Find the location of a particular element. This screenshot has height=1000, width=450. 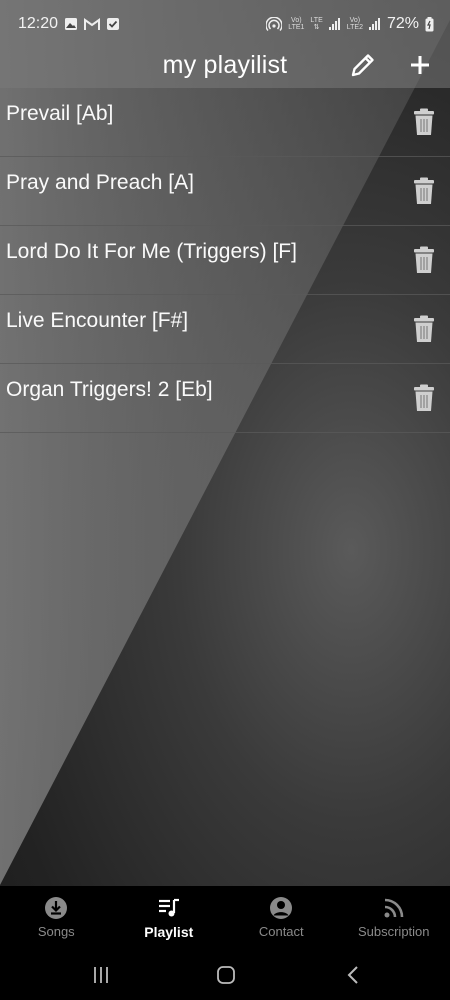

nav-item-contact: Contact is located at coordinates (281, 918).